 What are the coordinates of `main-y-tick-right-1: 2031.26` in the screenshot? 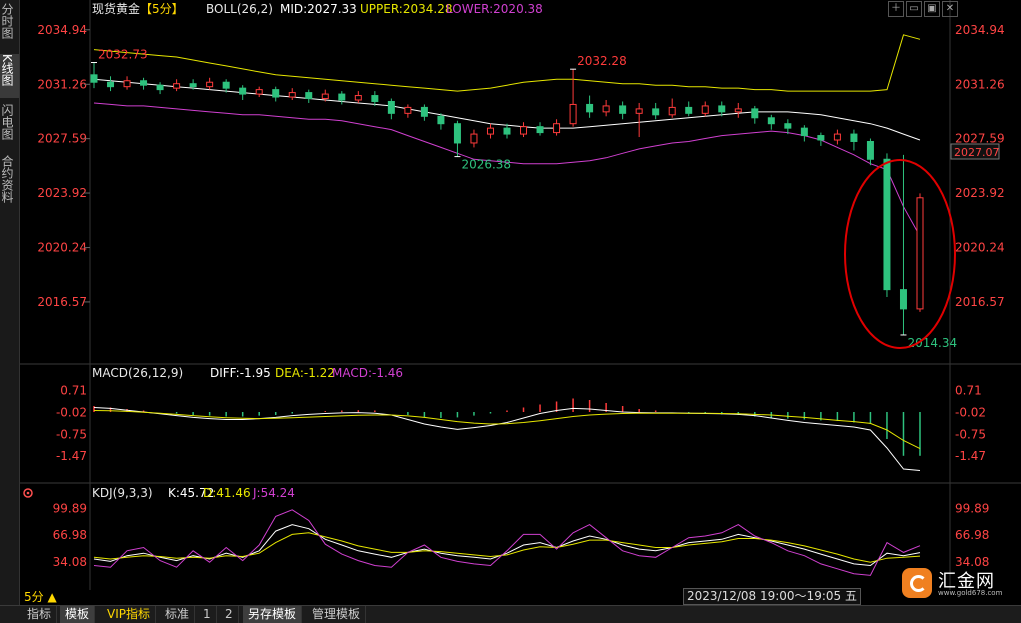 It's located at (980, 84).